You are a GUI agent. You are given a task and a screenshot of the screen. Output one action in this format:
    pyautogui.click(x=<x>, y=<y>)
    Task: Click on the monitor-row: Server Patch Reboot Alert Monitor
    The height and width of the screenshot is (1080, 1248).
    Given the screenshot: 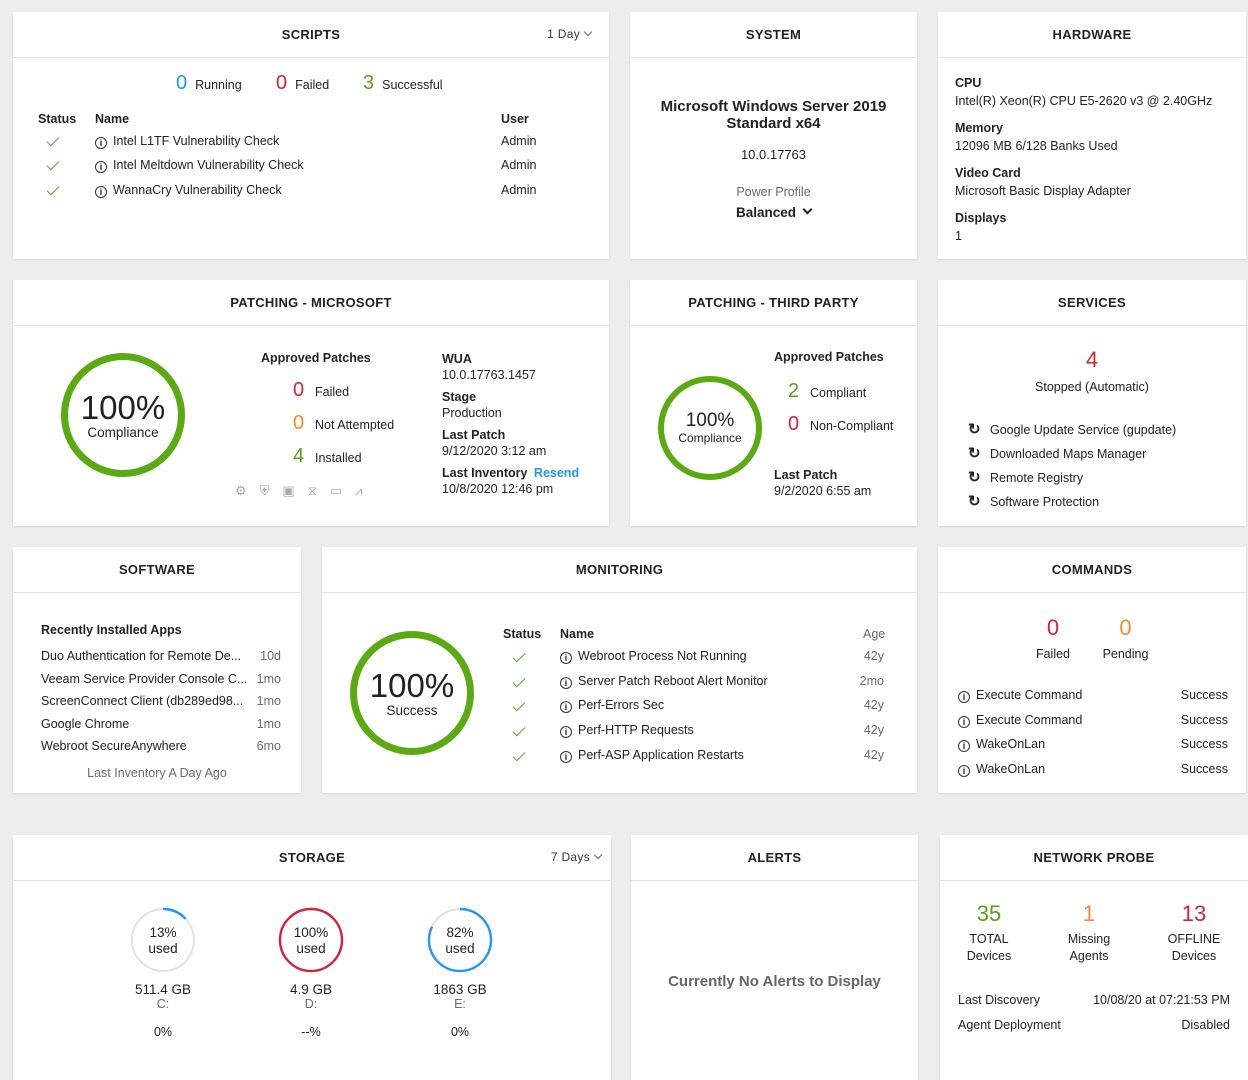 What is the action you would take?
    pyautogui.click(x=664, y=681)
    